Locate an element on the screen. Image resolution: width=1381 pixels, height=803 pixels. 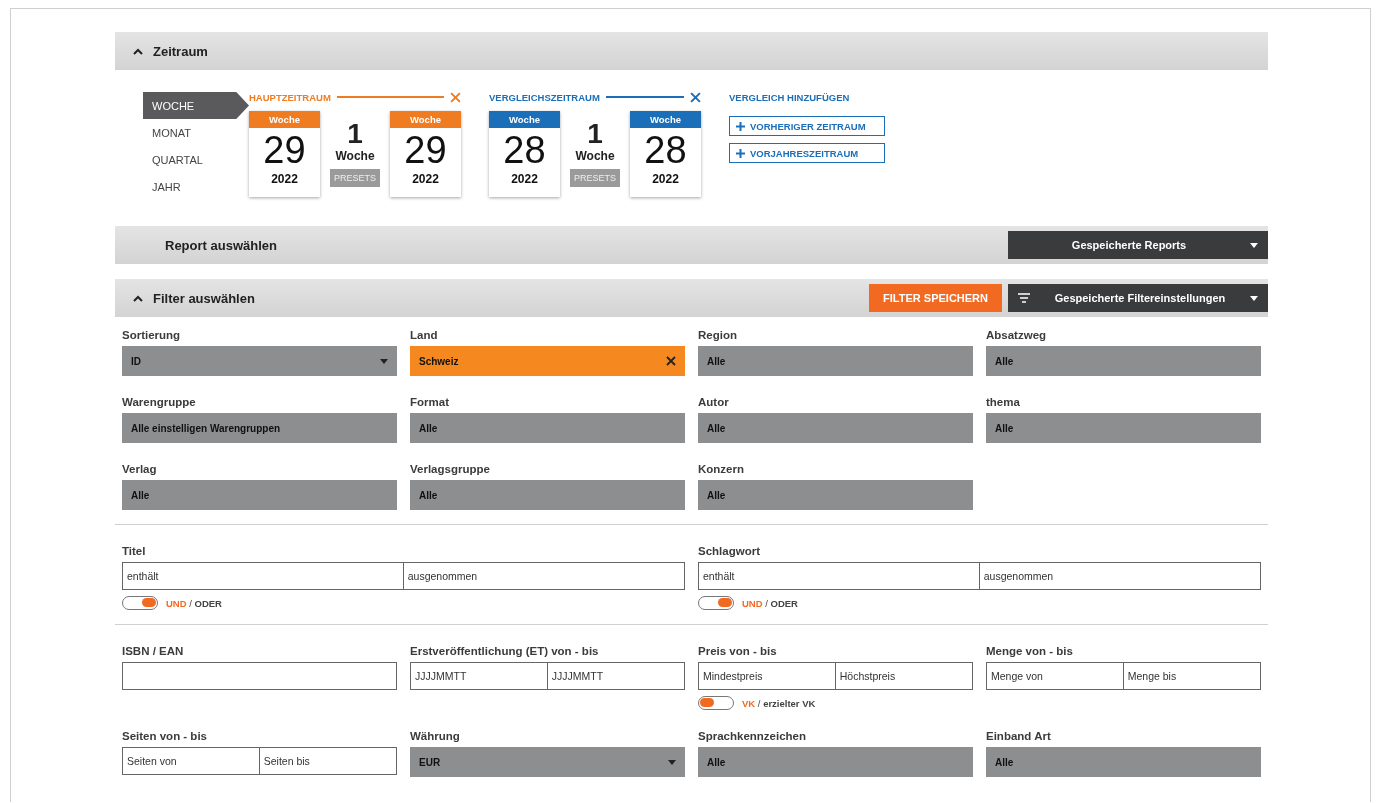
select-field: Schweiz is located at coordinates (547, 361).